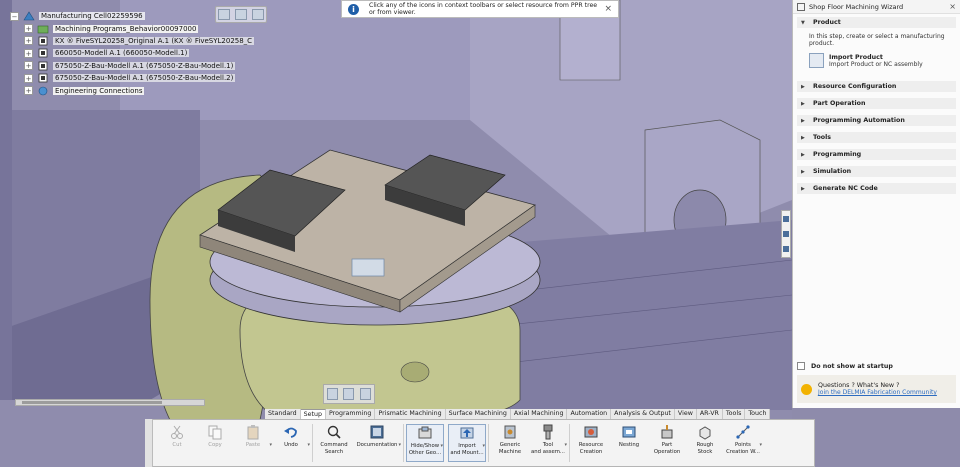 This screenshot has height=467, width=960. Describe the element at coordinates (709, 414) in the screenshot. I see `tab-ar-vr: AR-VR` at that location.